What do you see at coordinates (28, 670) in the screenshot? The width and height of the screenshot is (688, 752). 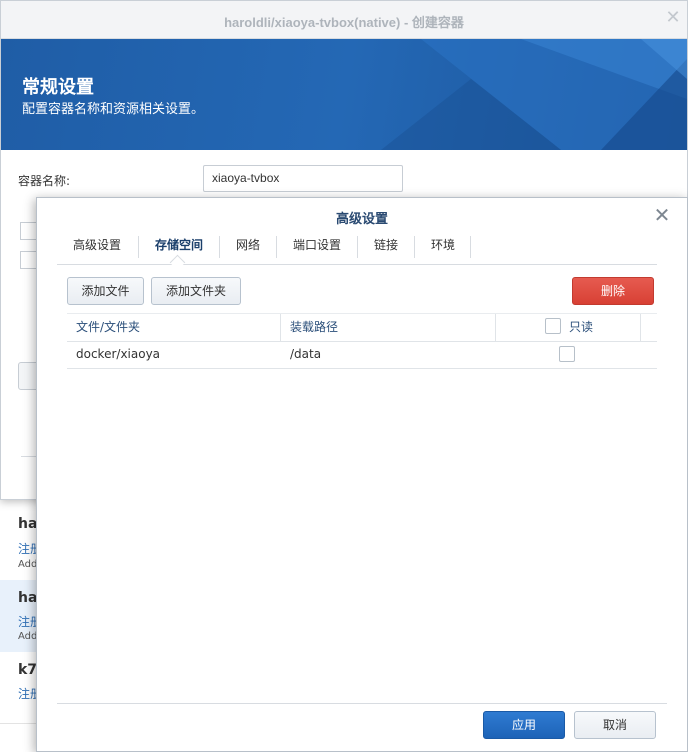 I see `list-item-title: k7` at bounding box center [28, 670].